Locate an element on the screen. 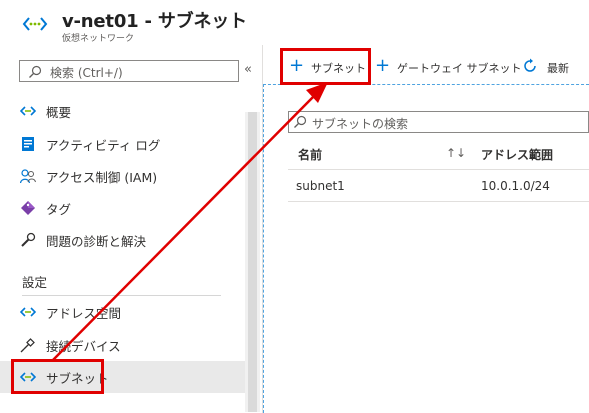 The image size is (589, 413). sidebar-item-label: タグ is located at coordinates (59, 209).